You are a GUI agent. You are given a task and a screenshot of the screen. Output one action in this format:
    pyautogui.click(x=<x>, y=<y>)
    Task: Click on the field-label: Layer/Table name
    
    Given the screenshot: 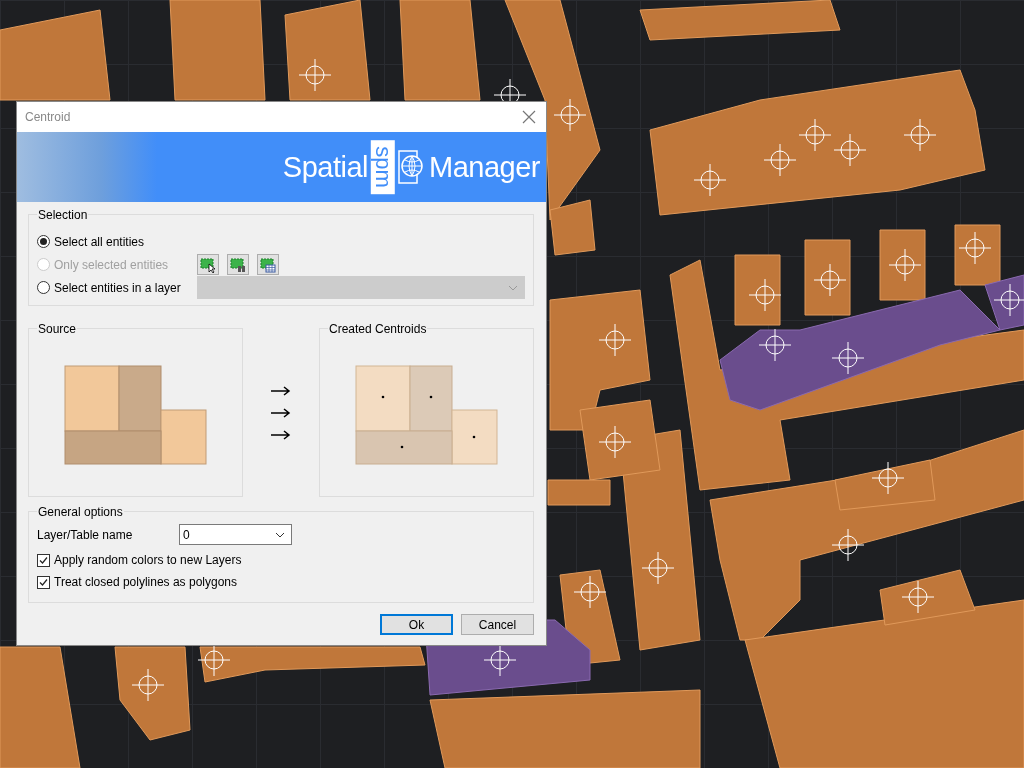 What is the action you would take?
    pyautogui.click(x=85, y=534)
    